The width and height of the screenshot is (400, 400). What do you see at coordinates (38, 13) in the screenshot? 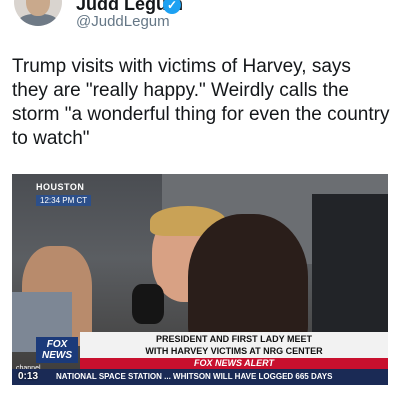
I see `avatar` at bounding box center [38, 13].